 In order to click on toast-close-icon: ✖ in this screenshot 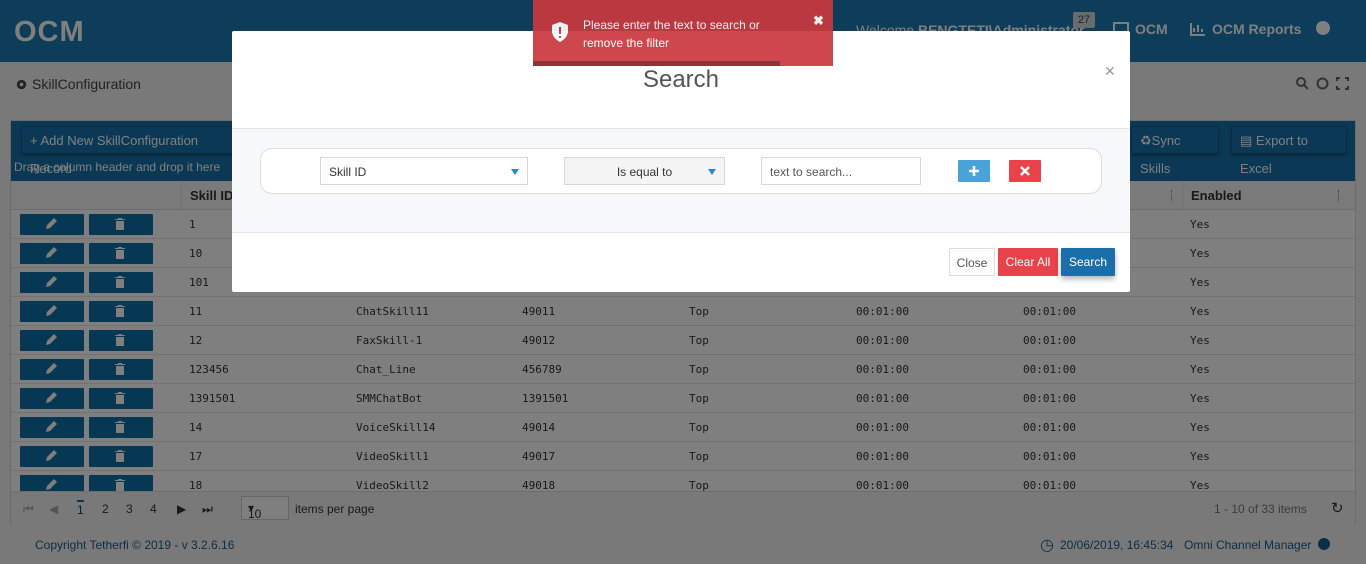, I will do `click(818, 21)`.